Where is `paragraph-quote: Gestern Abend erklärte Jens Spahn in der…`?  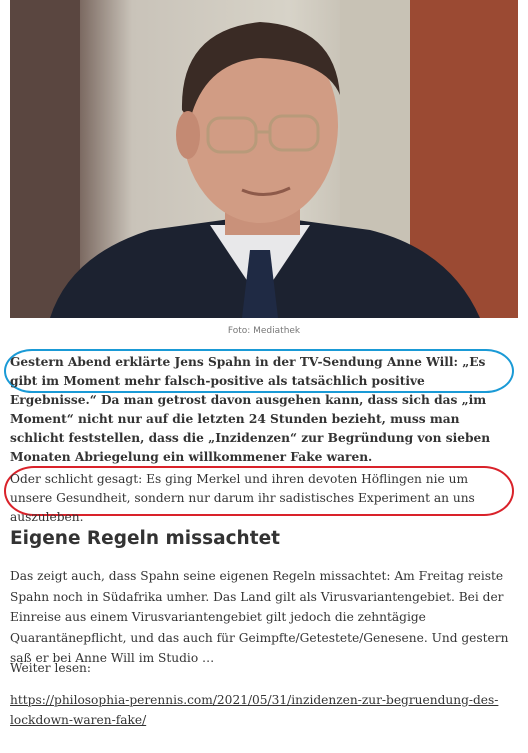
paragraph-quote: Gestern Abend erklärte Jens Spahn in der… is located at coordinates (250, 409).